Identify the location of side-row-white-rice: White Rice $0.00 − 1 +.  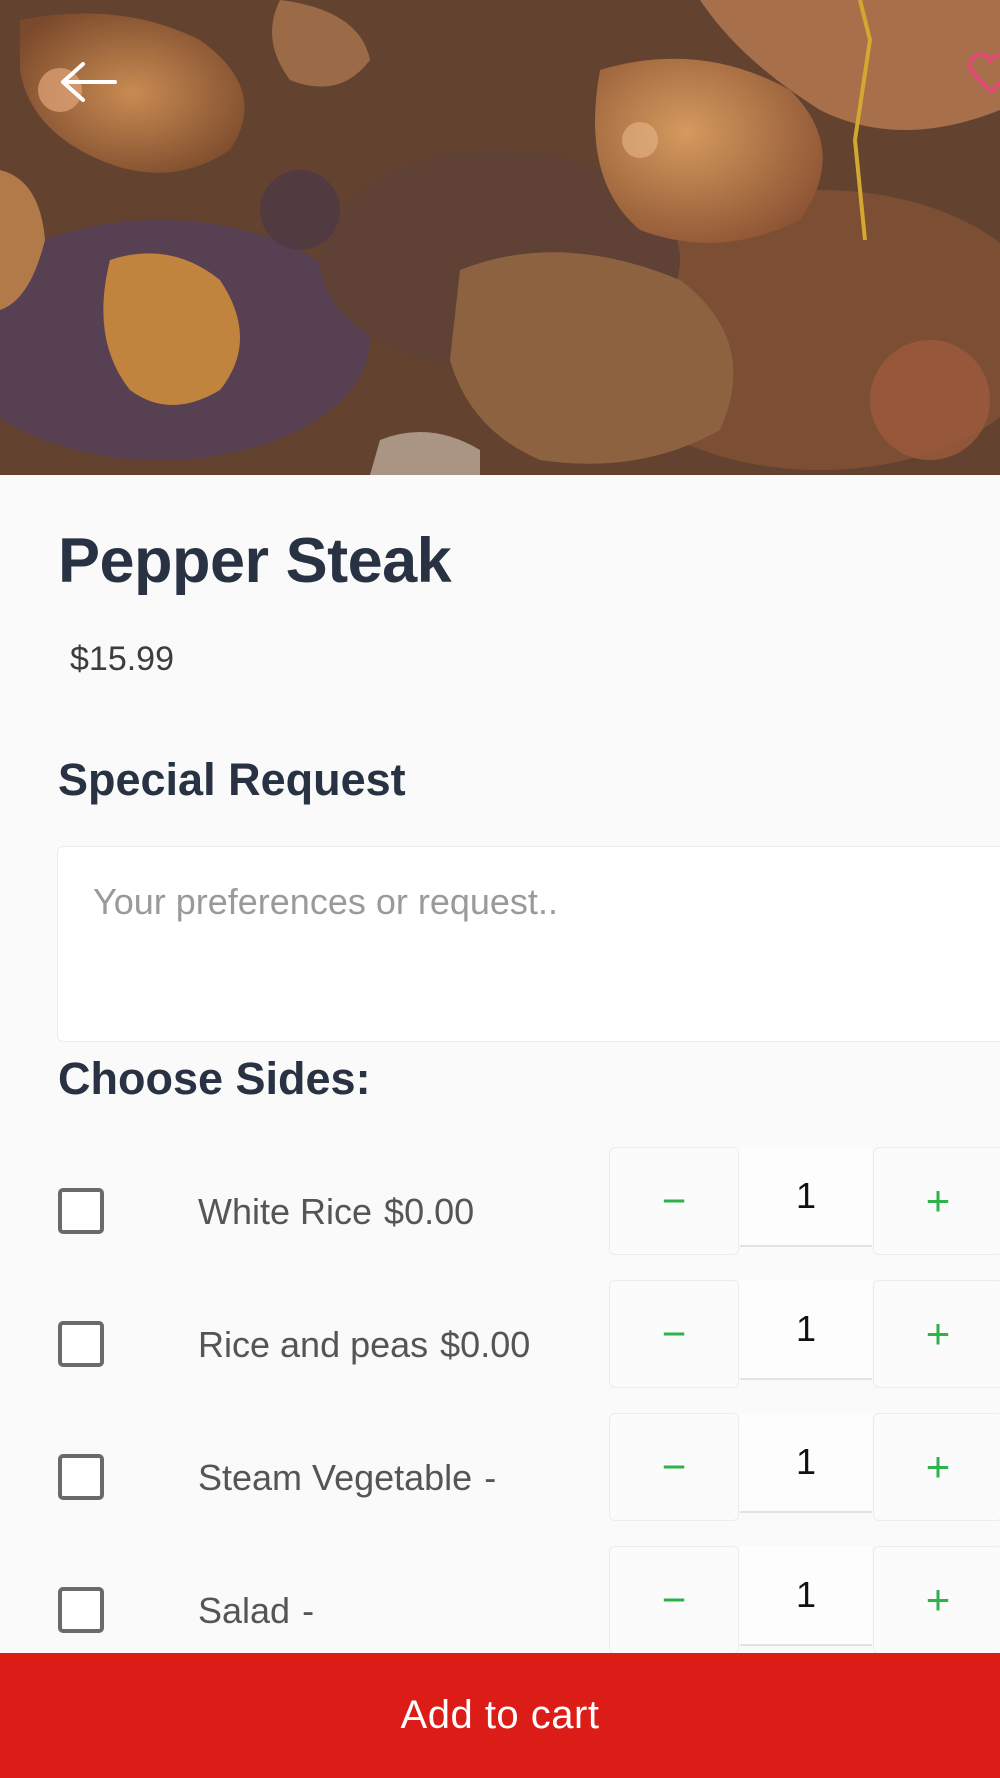
(500, 1202).